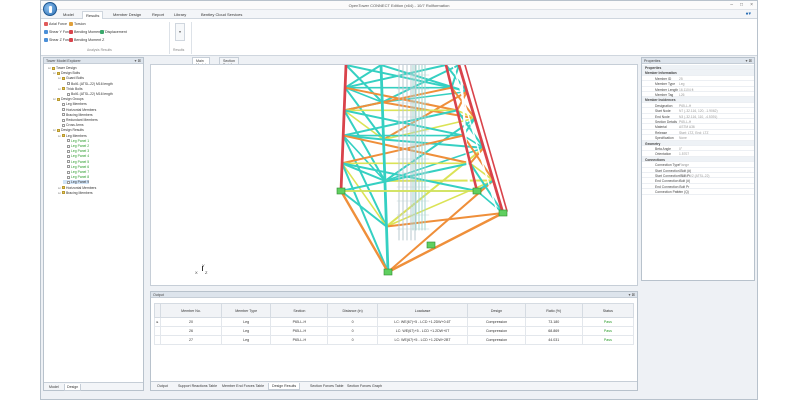 The height and width of the screenshot is (400, 800). I want to click on tab-section-detail: Section Detail, so click(229, 62).